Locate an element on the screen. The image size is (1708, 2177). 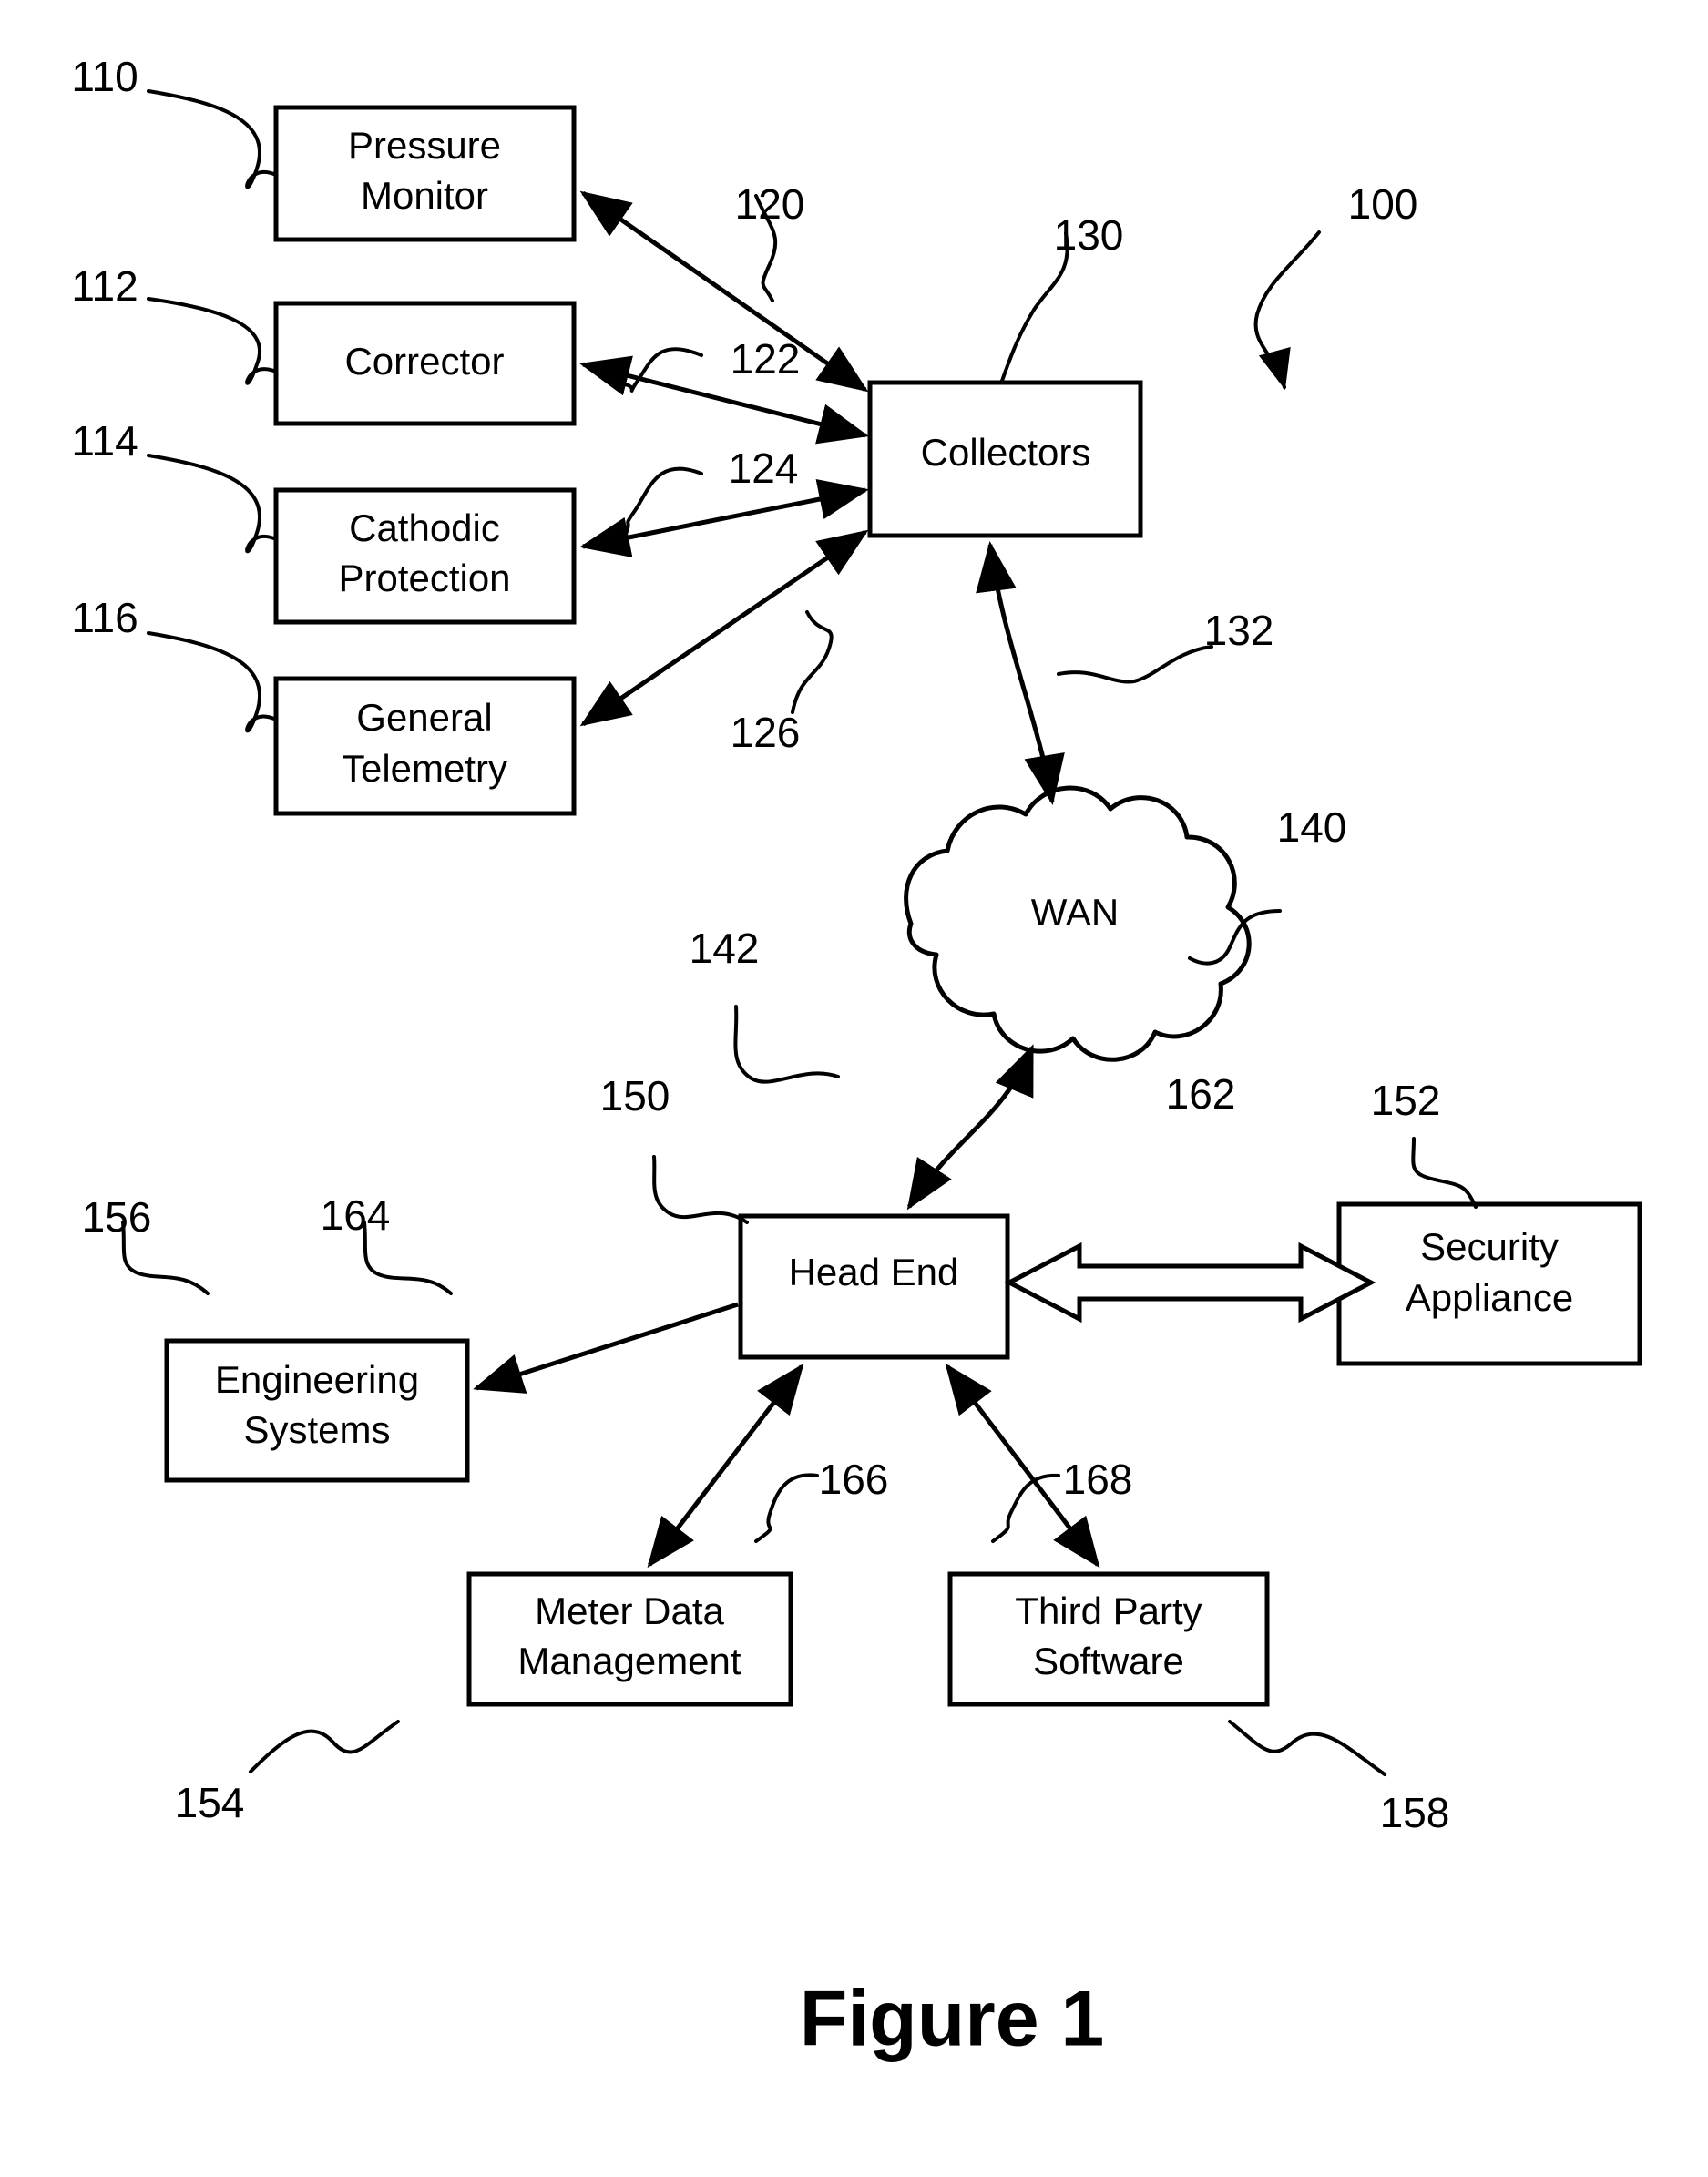
ref-number-120: 120 is located at coordinates (770, 204).